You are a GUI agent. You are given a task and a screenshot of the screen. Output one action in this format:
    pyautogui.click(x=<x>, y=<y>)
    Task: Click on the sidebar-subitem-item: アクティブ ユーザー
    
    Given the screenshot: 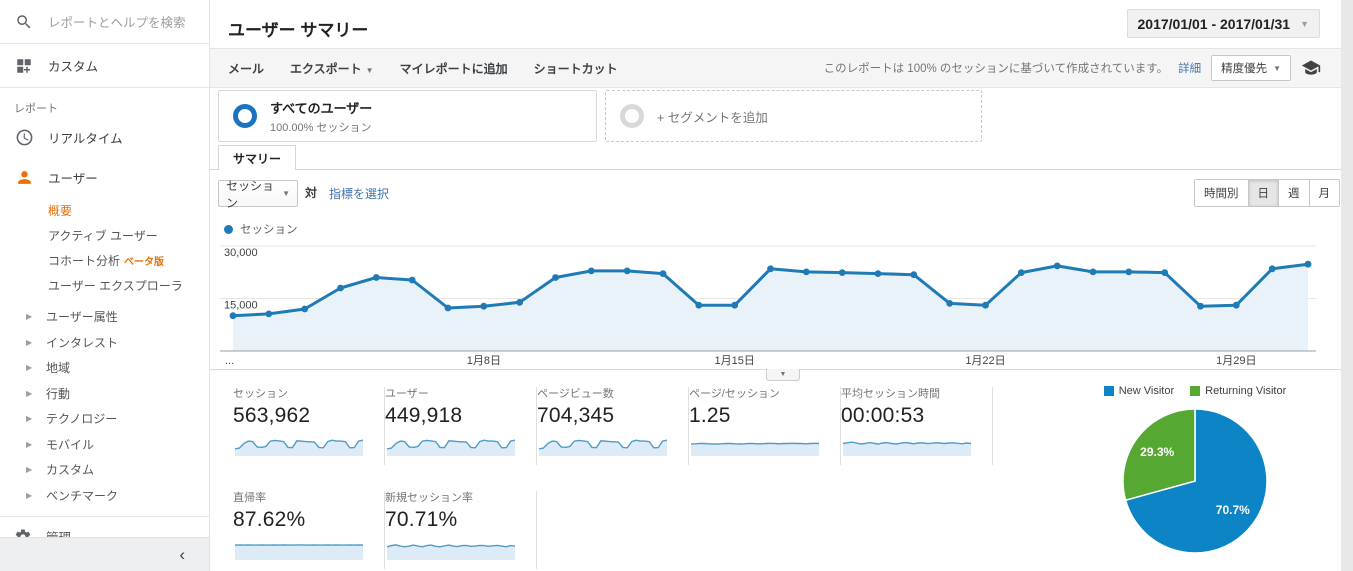 What is the action you would take?
    pyautogui.click(x=104, y=235)
    